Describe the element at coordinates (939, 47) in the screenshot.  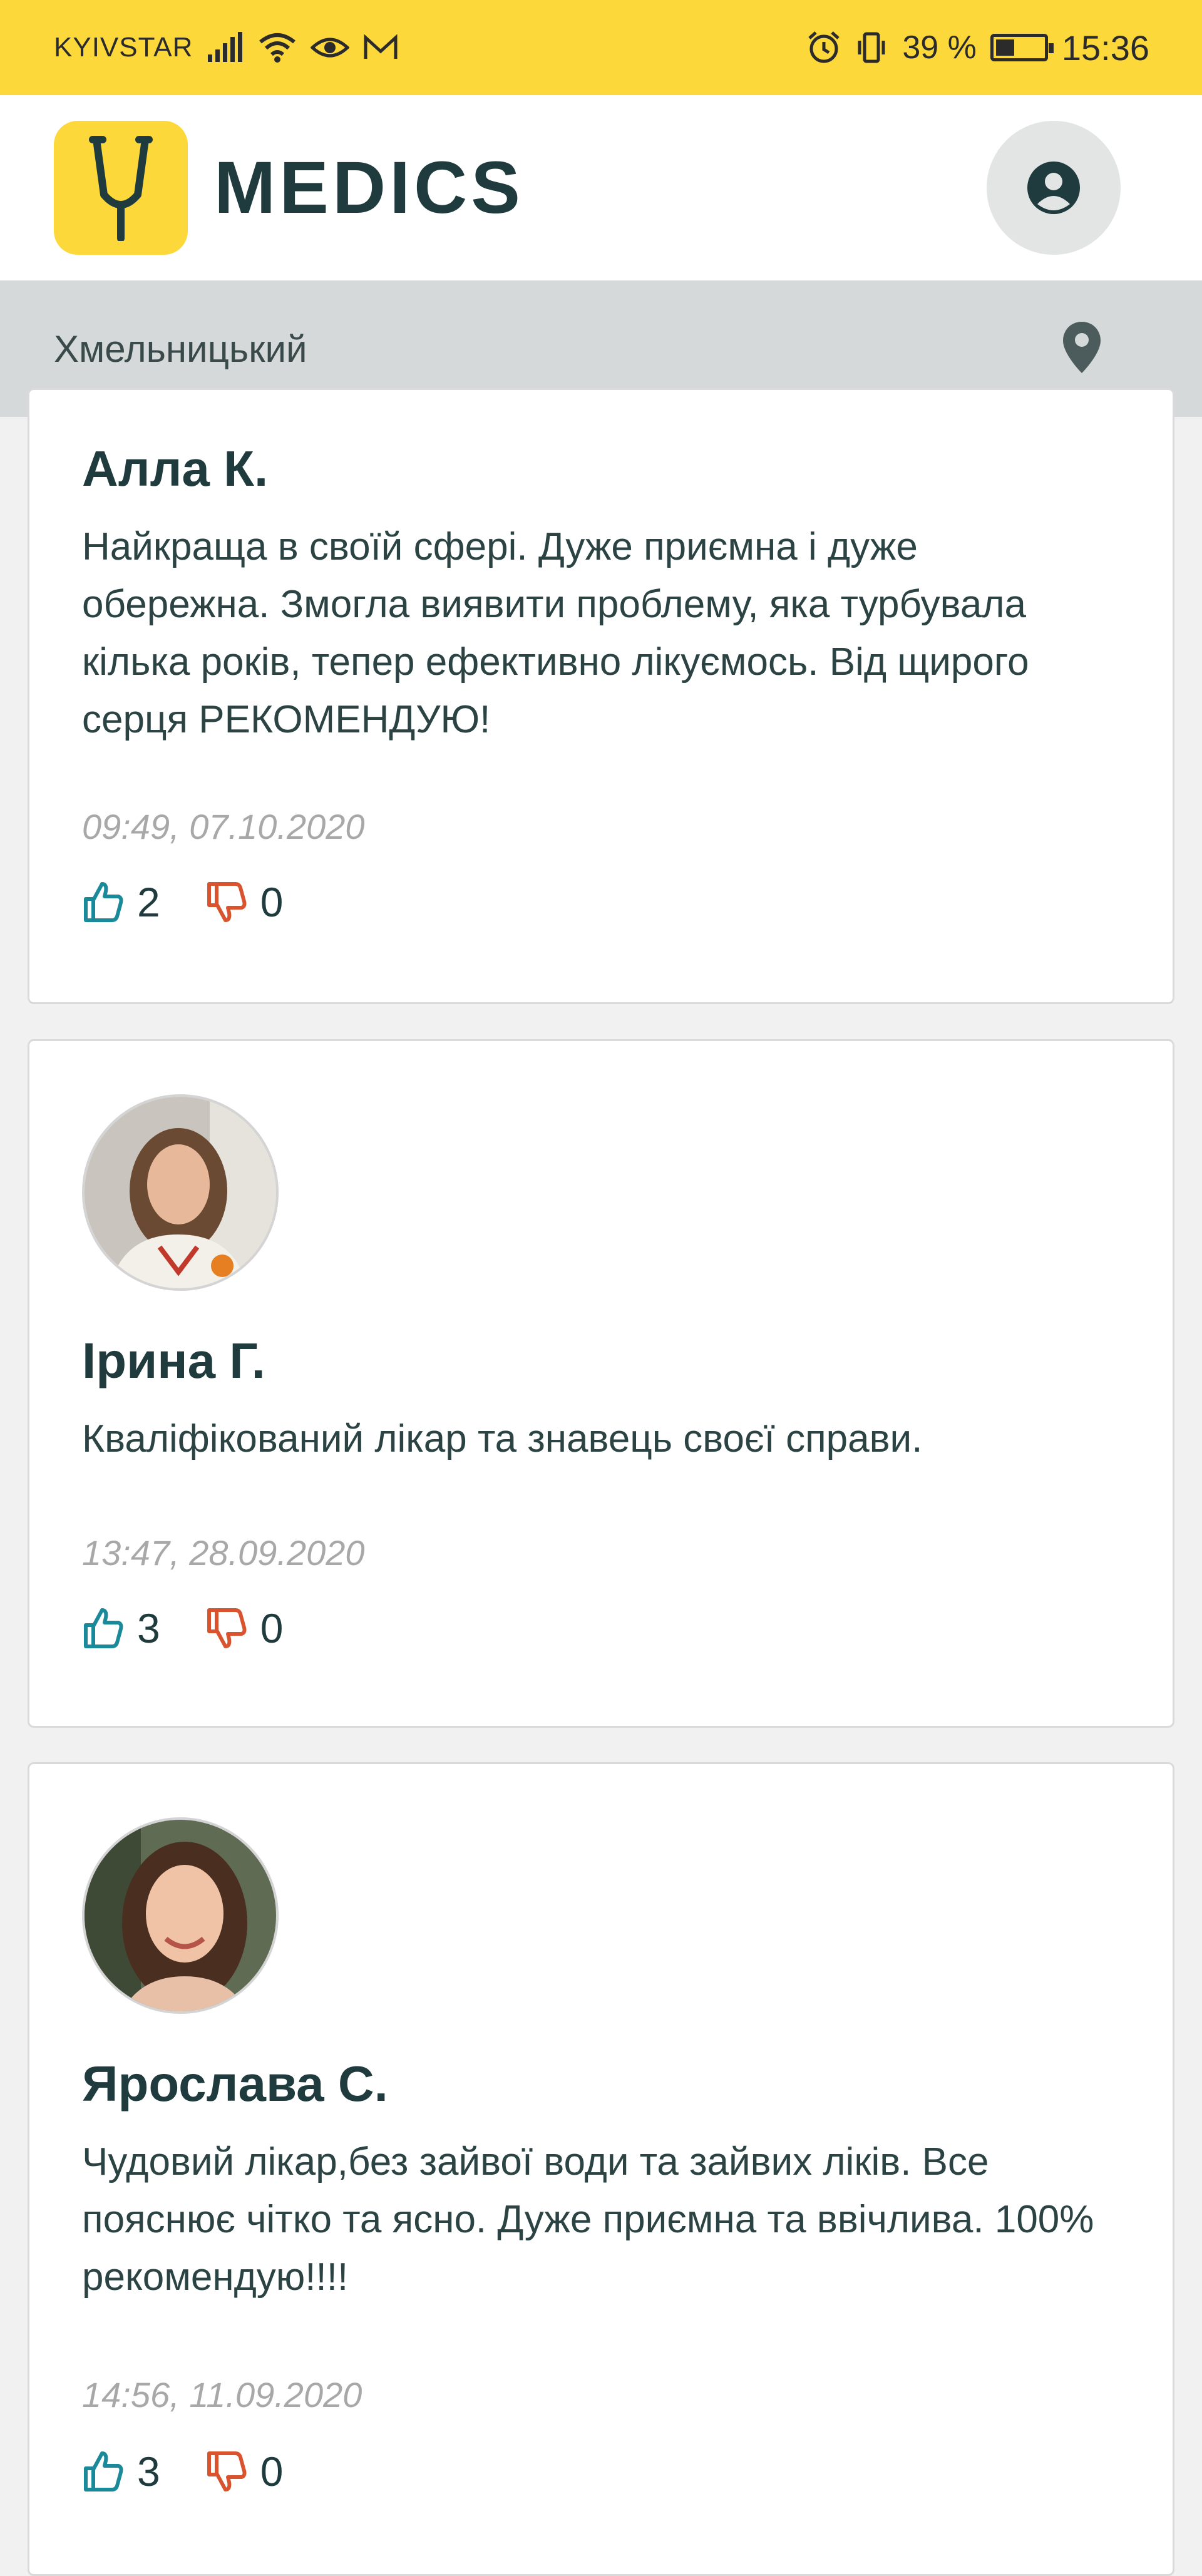
I see `battery-percent: 39 %` at that location.